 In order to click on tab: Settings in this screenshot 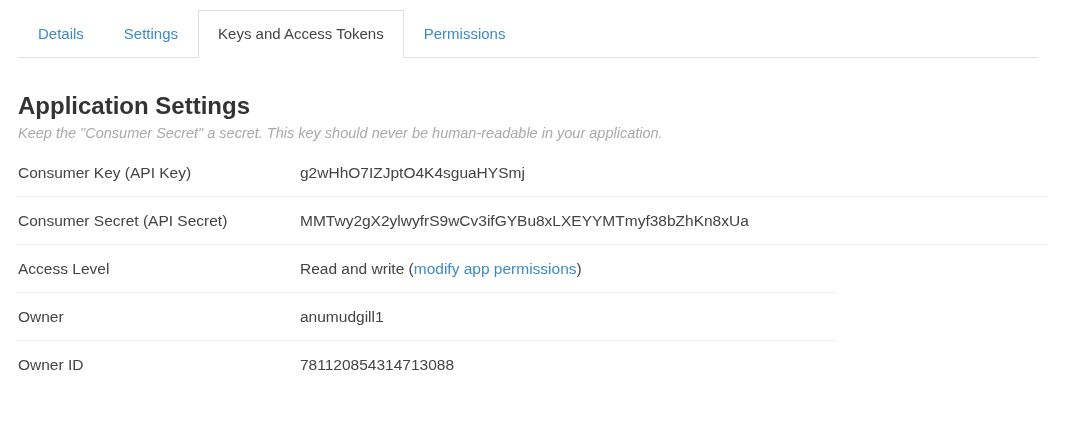, I will do `click(151, 34)`.